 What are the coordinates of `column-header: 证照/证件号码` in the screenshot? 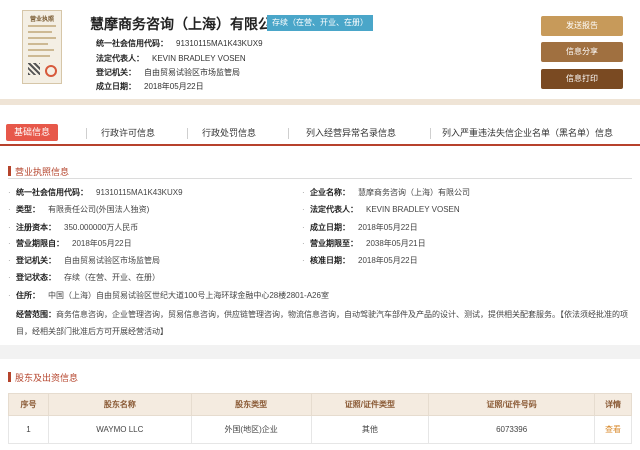 It's located at (512, 404).